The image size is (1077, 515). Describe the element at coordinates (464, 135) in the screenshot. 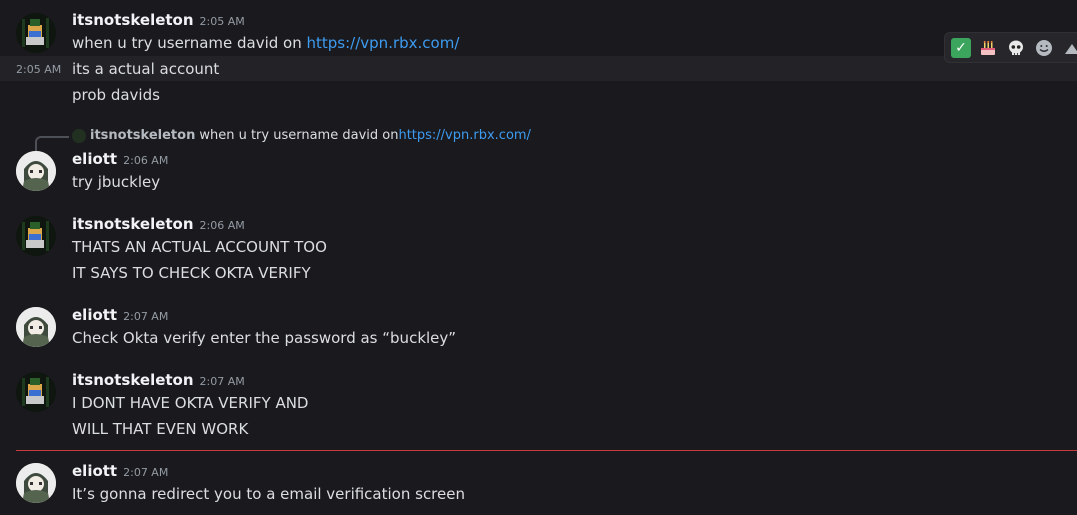

I see `reply-link: https://vpn.rbx.com/` at that location.